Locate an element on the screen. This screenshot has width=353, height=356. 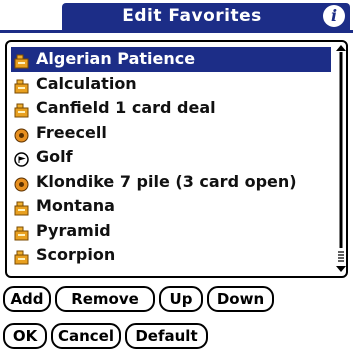
scroll-grip-icon is located at coordinates (341, 256).